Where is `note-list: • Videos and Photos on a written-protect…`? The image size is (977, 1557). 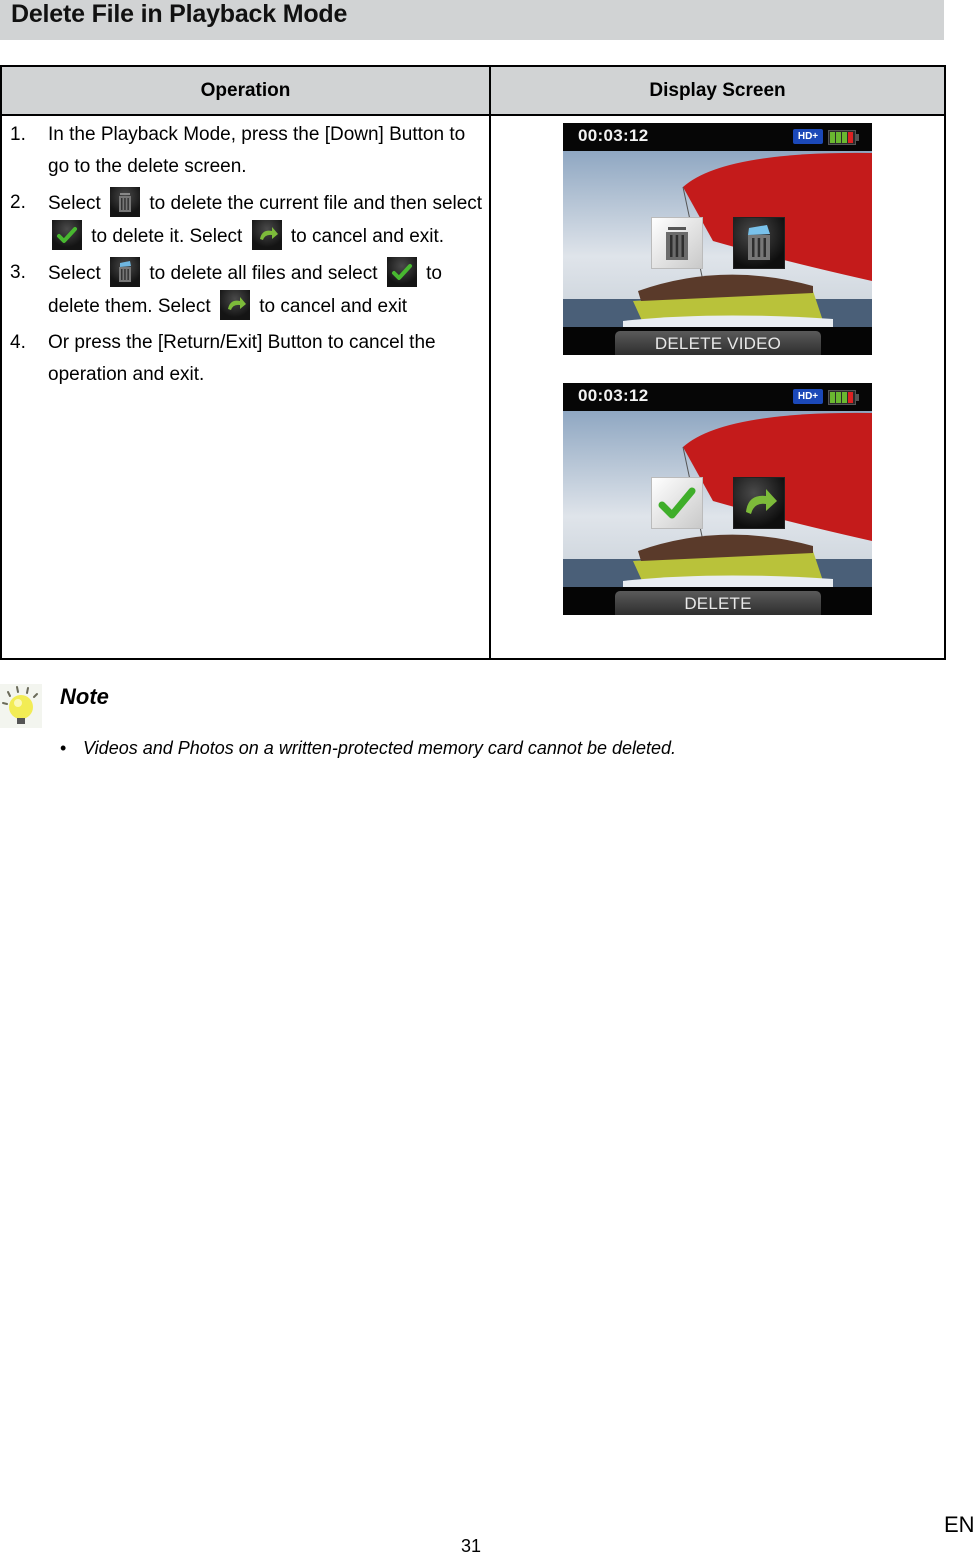 note-list: • Videos and Photos on a written-protect… is located at coordinates (368, 748).